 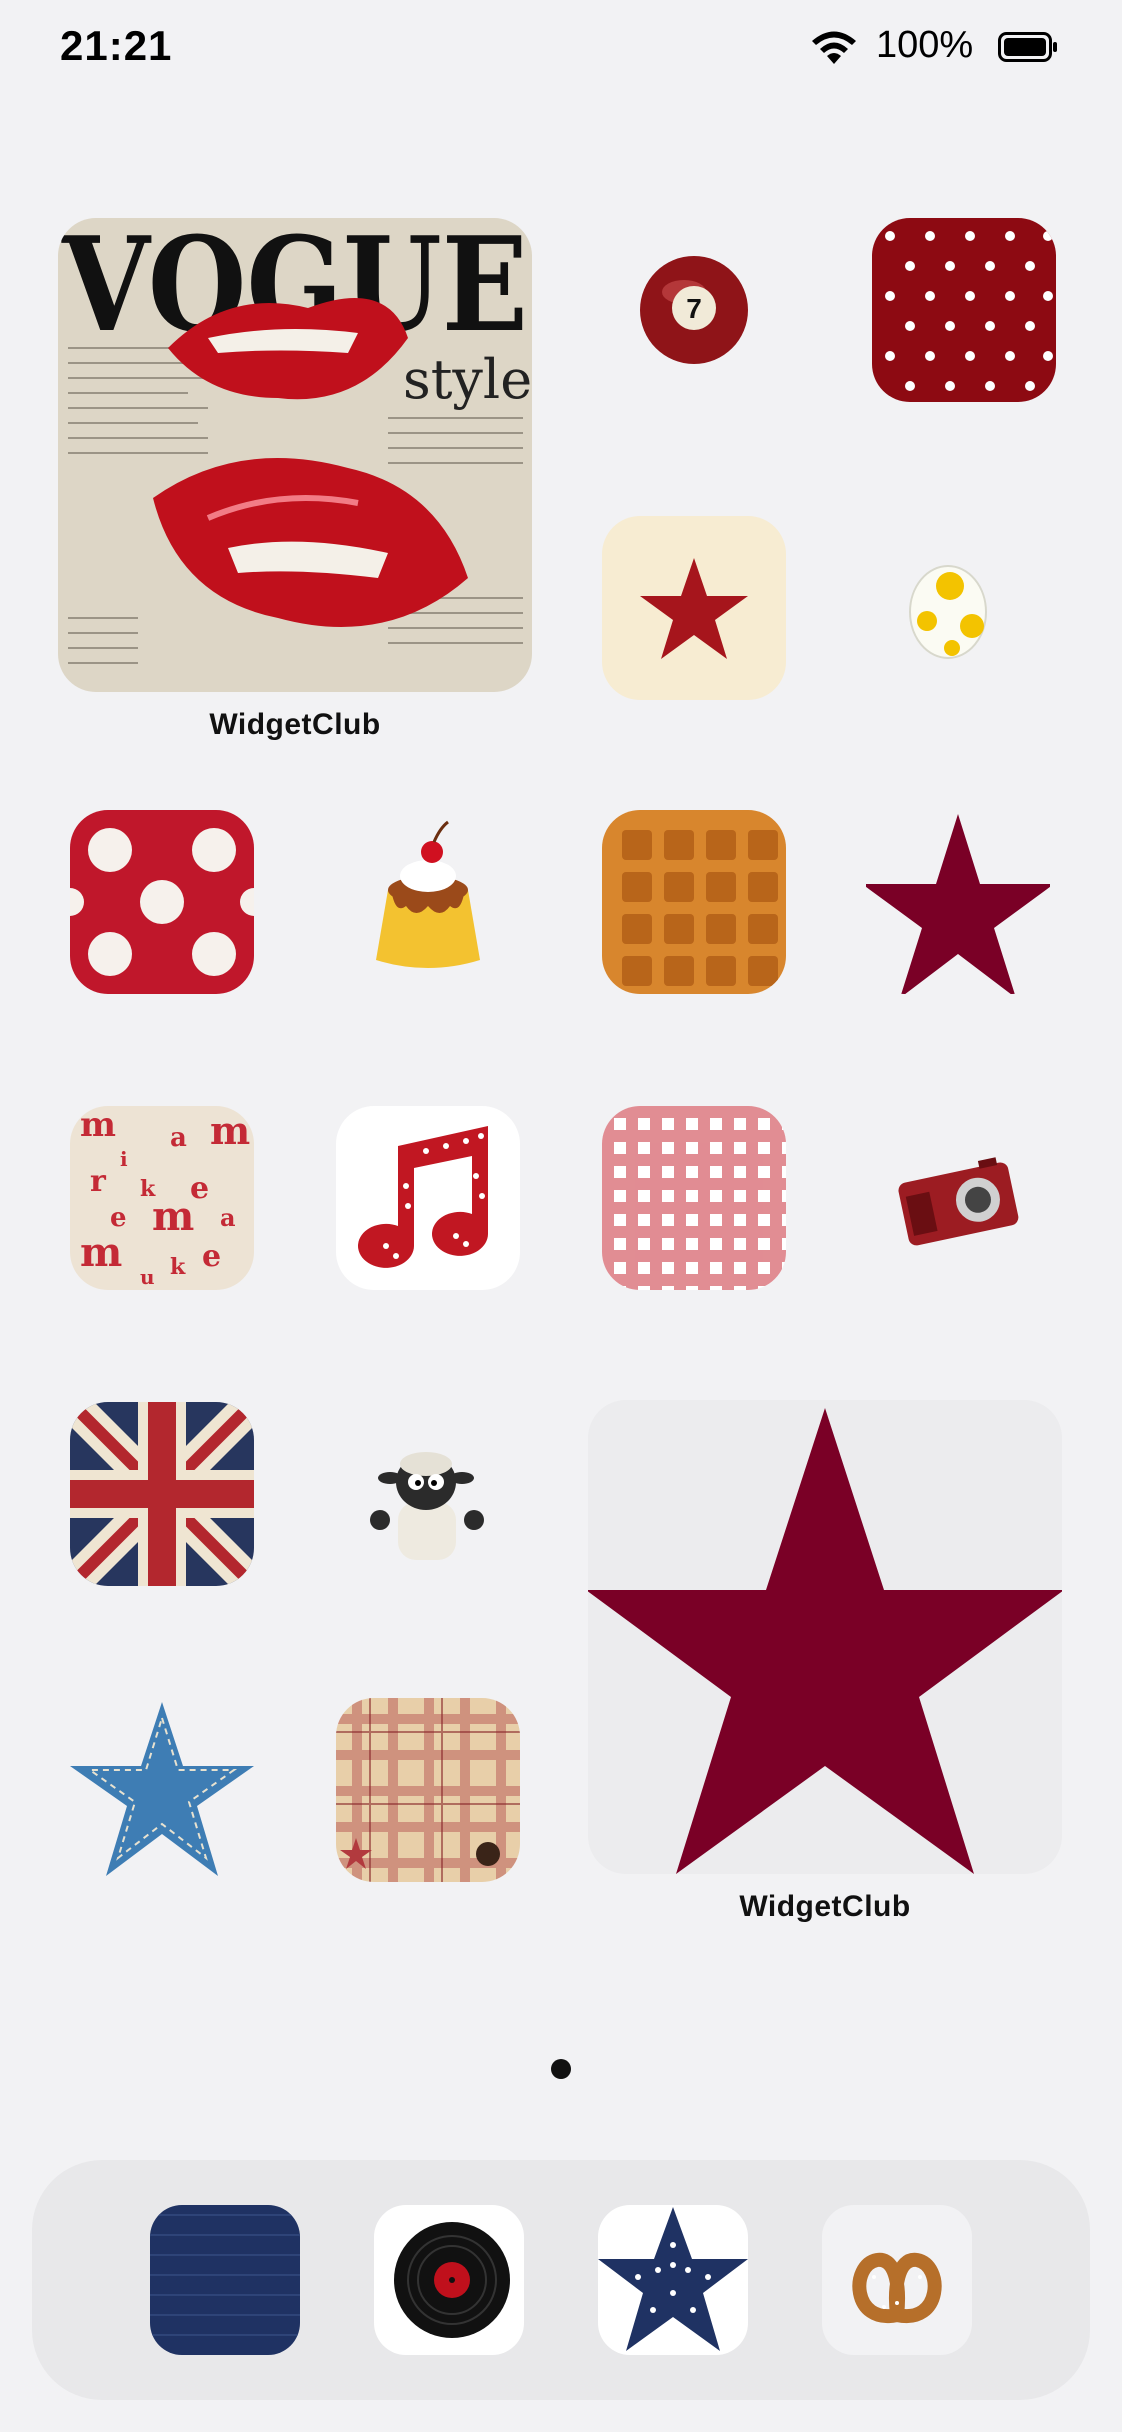 I want to click on camera-icon, so click(x=958, y=1198).